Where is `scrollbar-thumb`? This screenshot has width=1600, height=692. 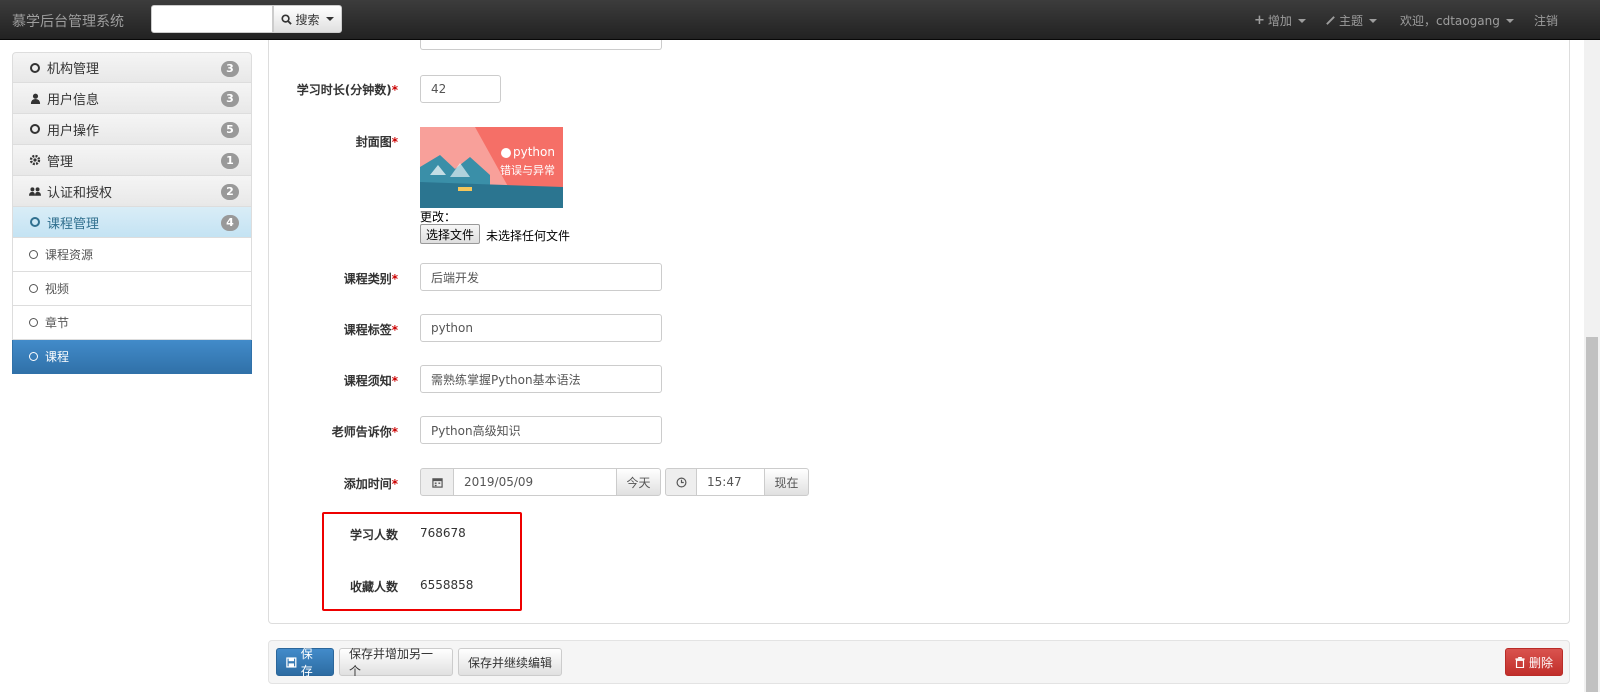
scrollbar-thumb is located at coordinates (1592, 514).